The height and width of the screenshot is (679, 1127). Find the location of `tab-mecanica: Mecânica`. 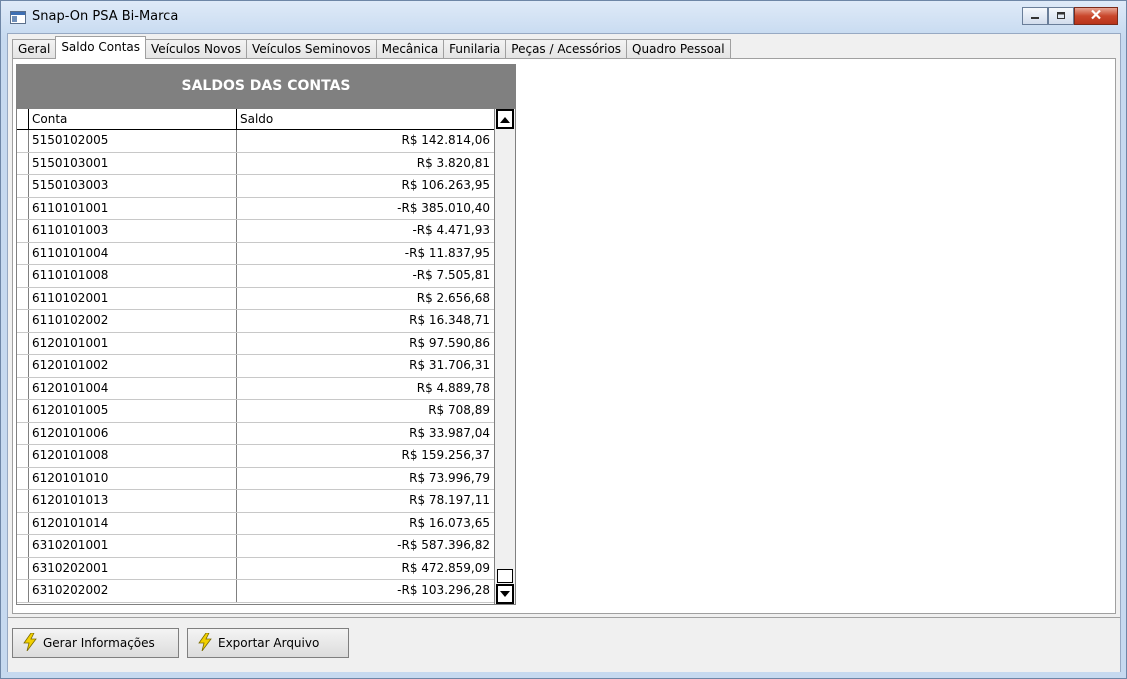

tab-mecanica: Mecânica is located at coordinates (409, 49).